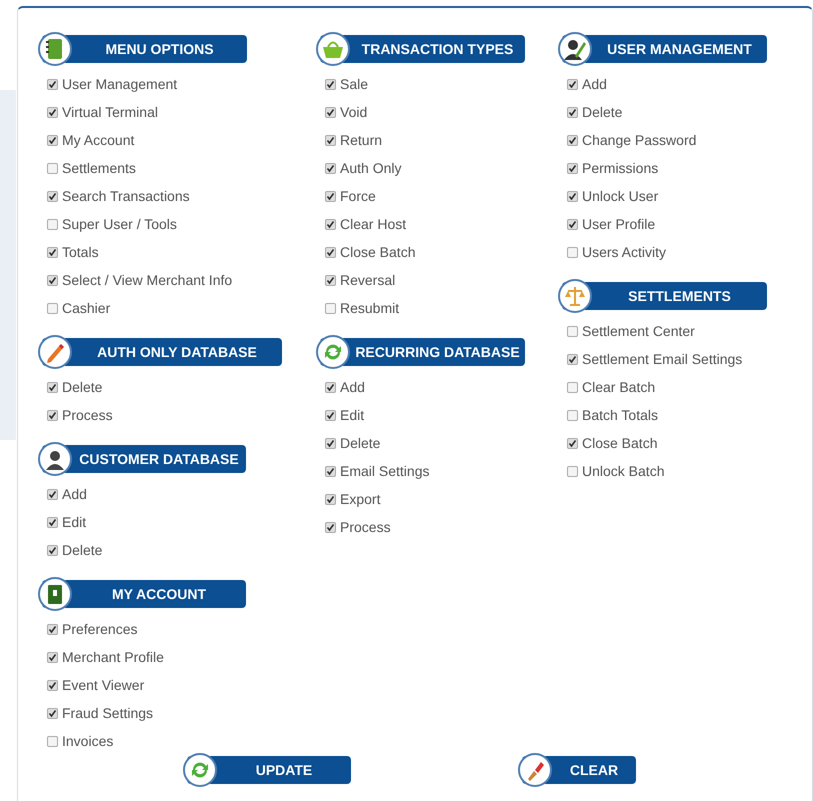 Image resolution: width=813 pixels, height=801 pixels. What do you see at coordinates (371, 168) in the screenshot?
I see `checkbox-label: Auth Only` at bounding box center [371, 168].